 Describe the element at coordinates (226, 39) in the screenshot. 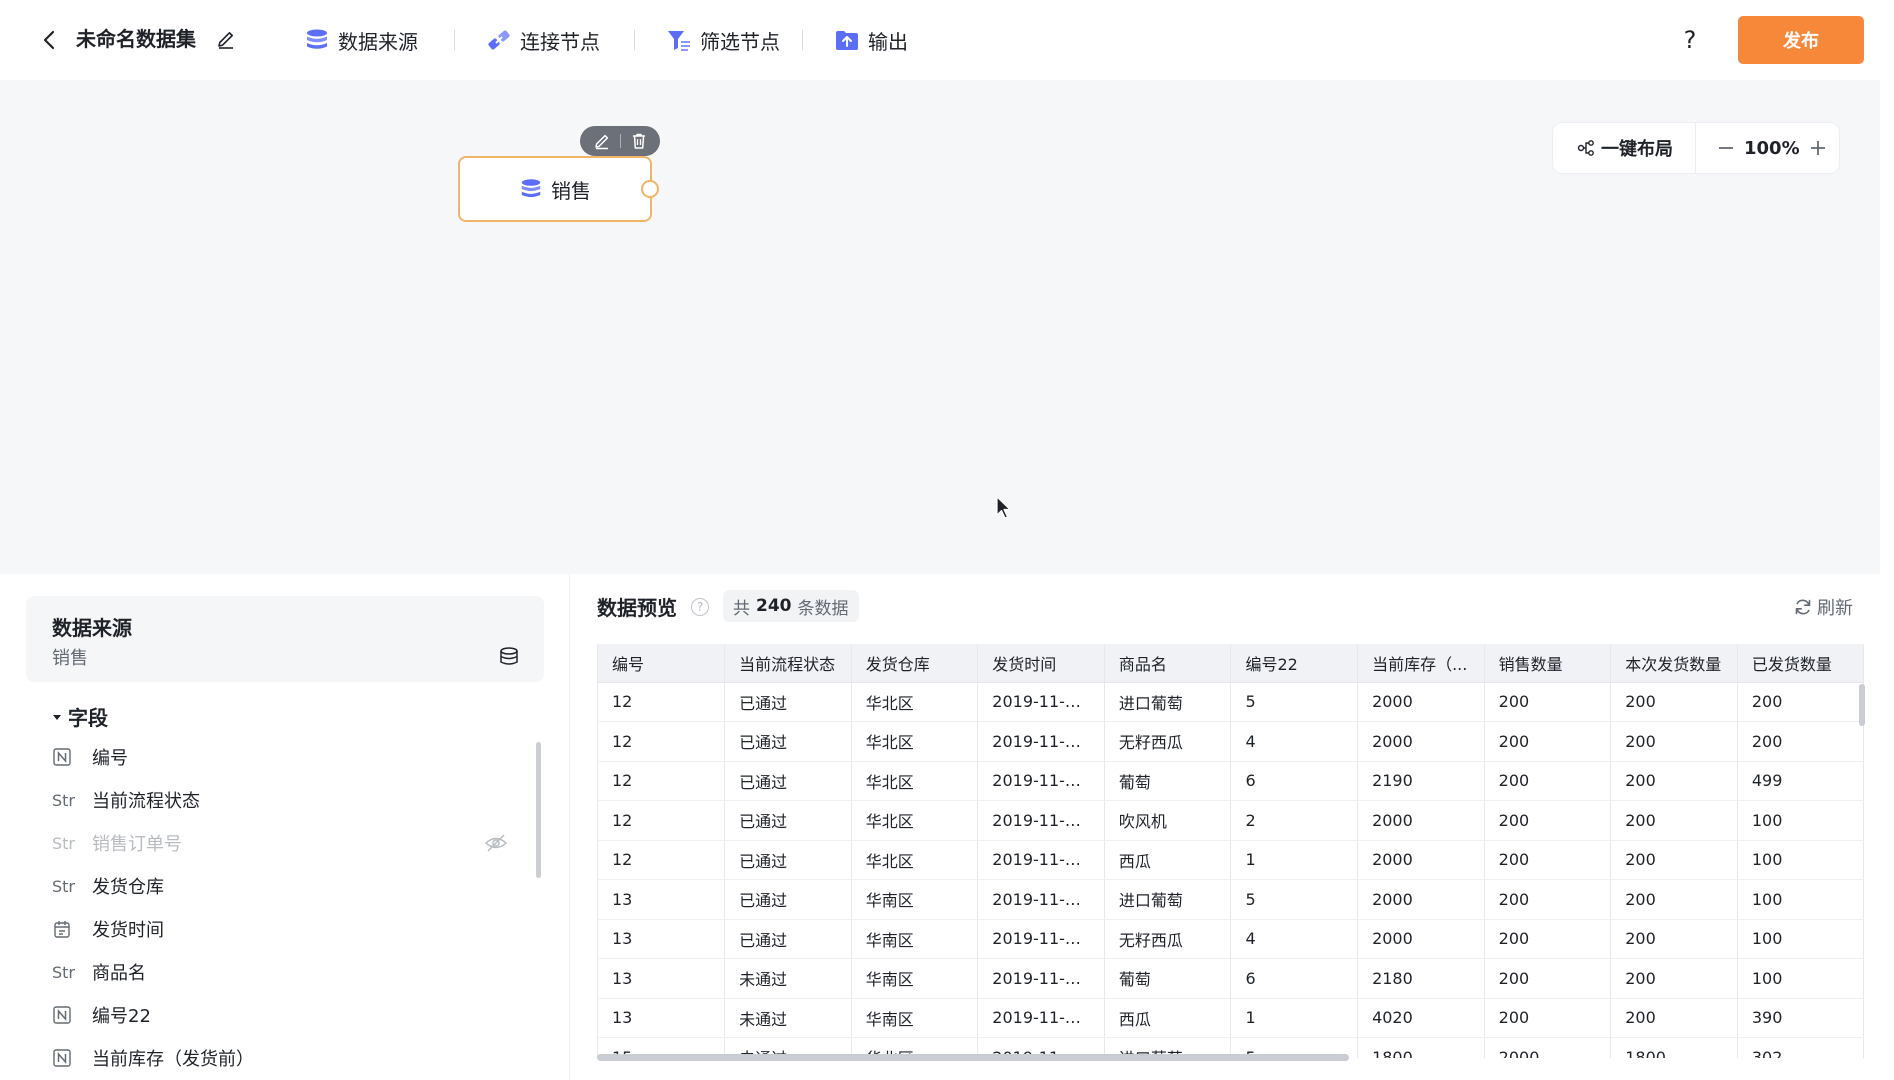

I see `edit-title-icon` at that location.